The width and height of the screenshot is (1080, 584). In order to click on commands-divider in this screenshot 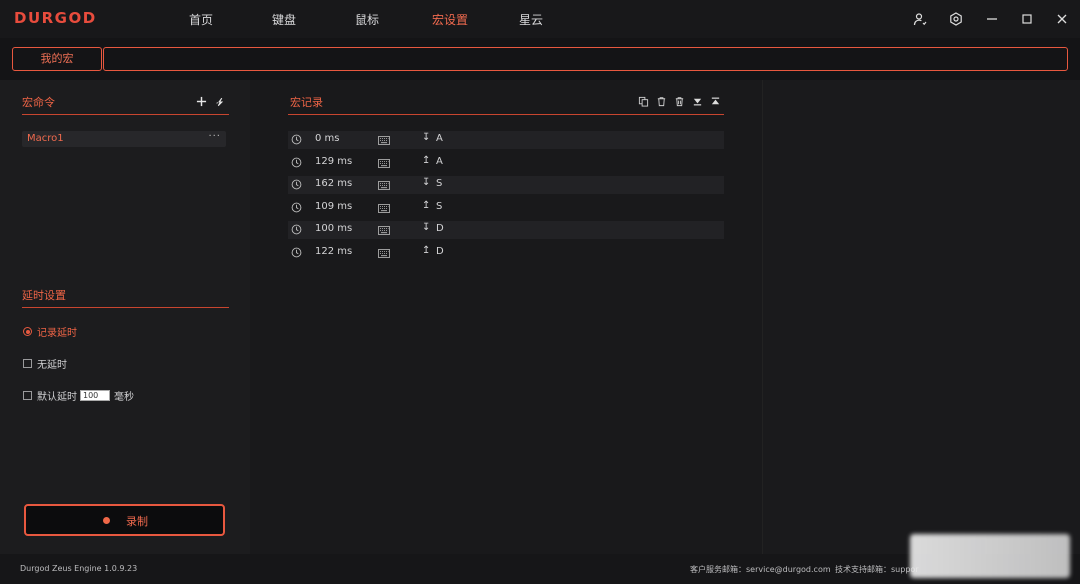, I will do `click(125, 114)`.